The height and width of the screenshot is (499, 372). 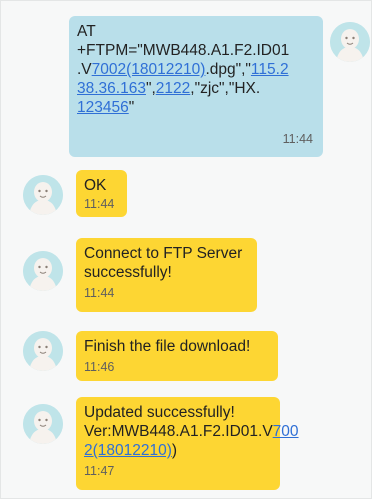 What do you see at coordinates (196, 31) in the screenshot?
I see `message-line: AT` at bounding box center [196, 31].